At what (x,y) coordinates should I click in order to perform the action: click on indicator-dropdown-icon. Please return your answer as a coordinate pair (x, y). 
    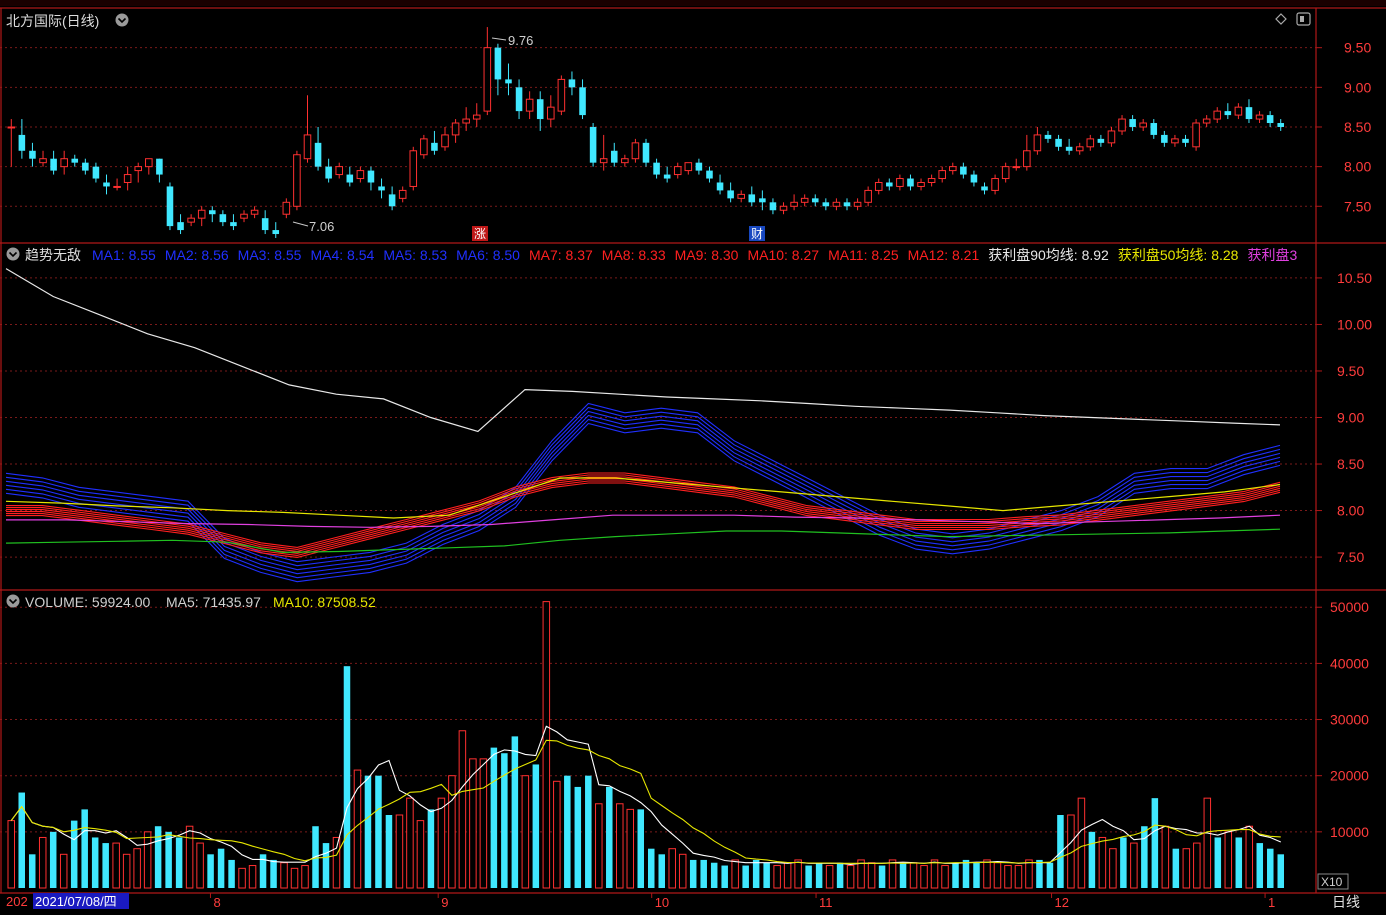
    Looking at the image, I should click on (13, 254).